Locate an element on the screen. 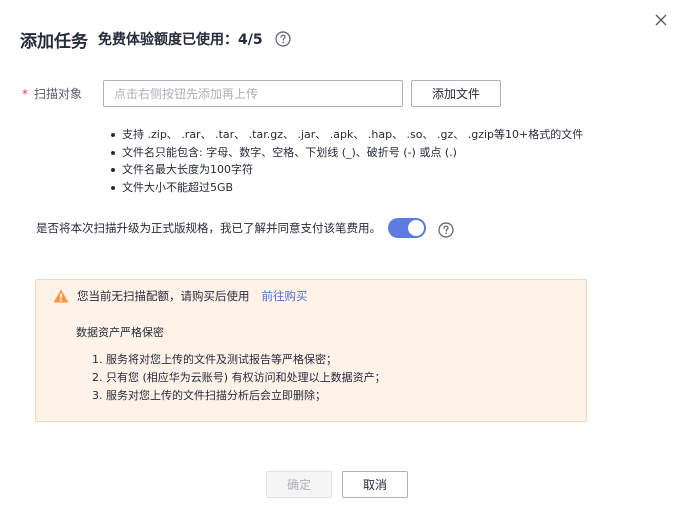  scan-target-row: * 扫描对象 添加文件 is located at coordinates (261, 93).